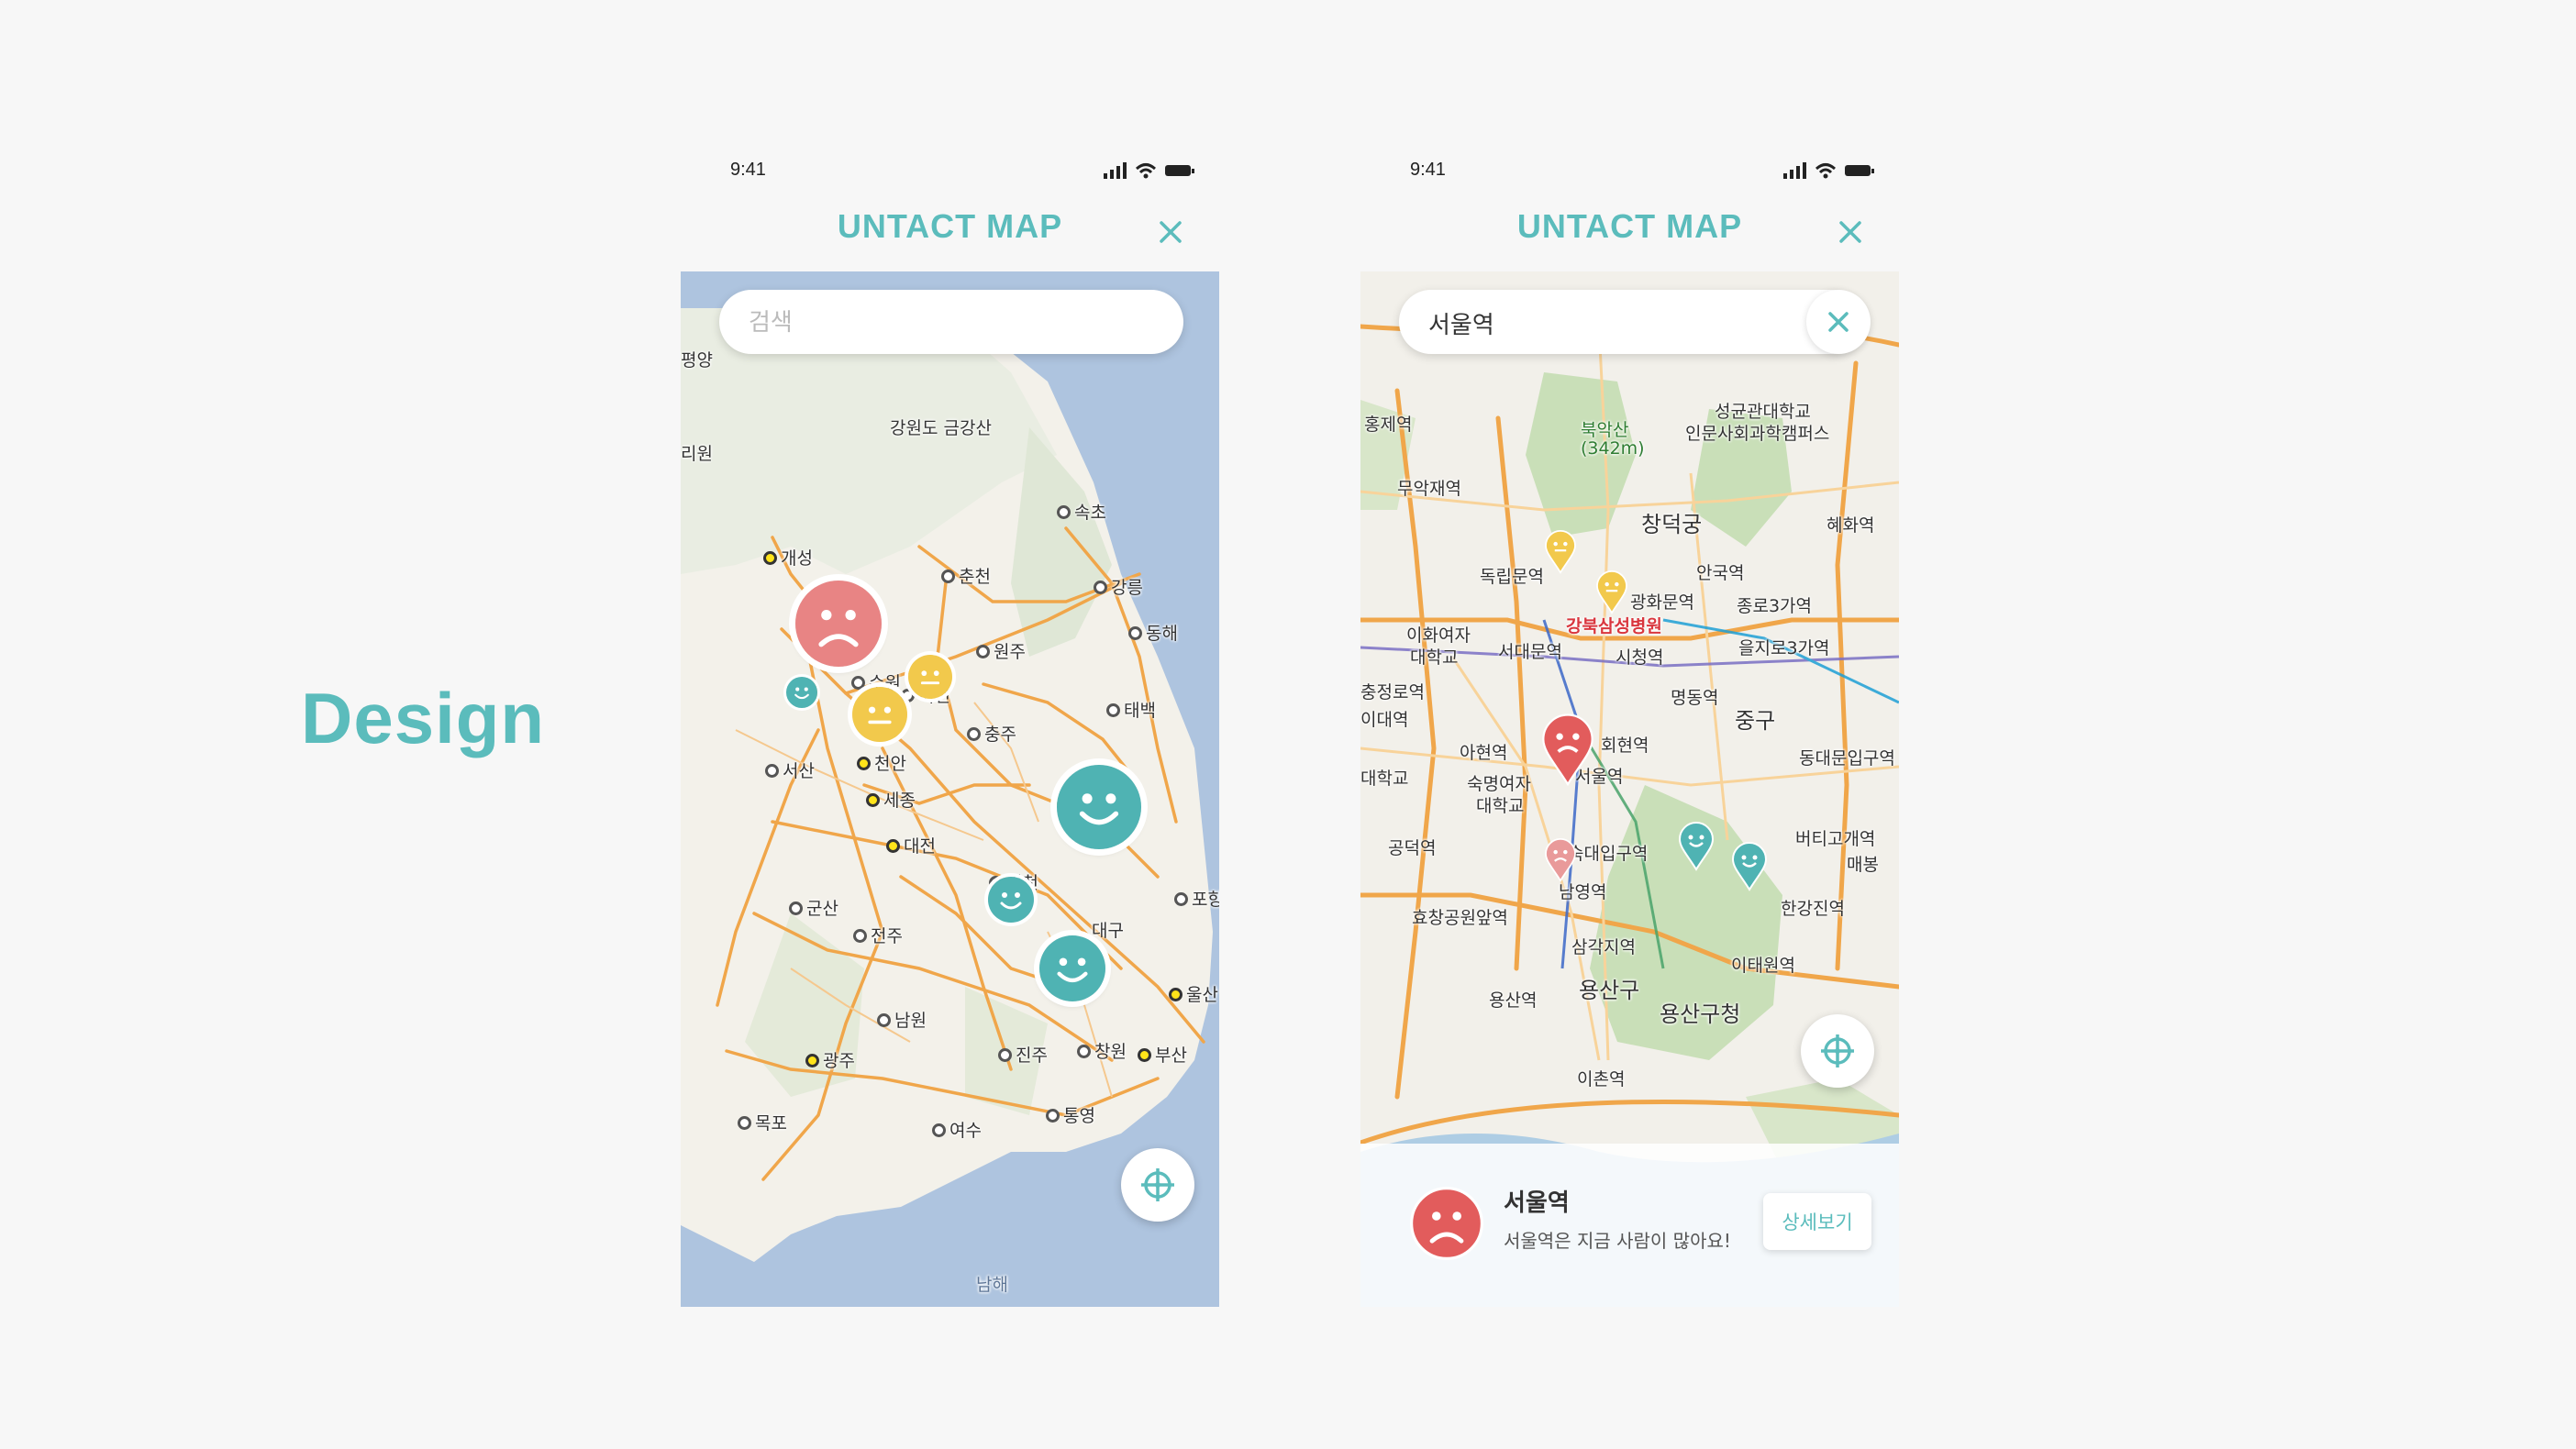 The width and height of the screenshot is (2576, 1449). I want to click on status-time: 9:41, so click(1428, 170).